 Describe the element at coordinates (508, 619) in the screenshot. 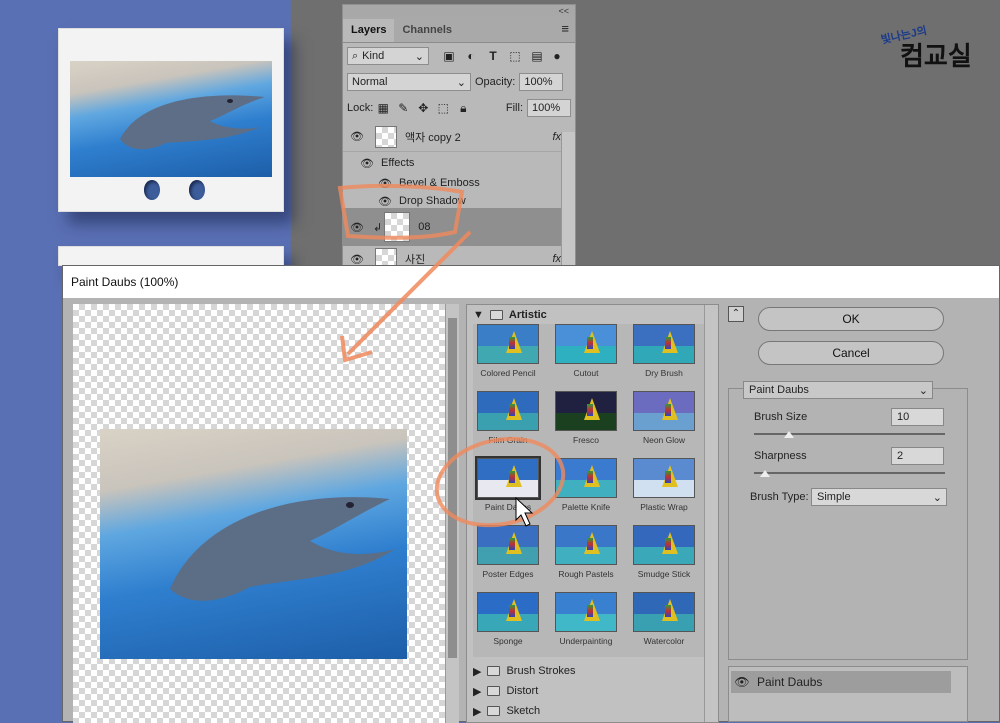

I see `filter-thumb-sponge: Sponge` at that location.